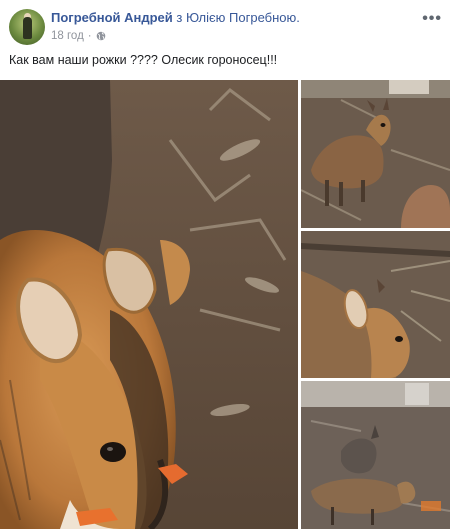  Describe the element at coordinates (432, 19) in the screenshot. I see `more-dots-icon: •••` at that location.